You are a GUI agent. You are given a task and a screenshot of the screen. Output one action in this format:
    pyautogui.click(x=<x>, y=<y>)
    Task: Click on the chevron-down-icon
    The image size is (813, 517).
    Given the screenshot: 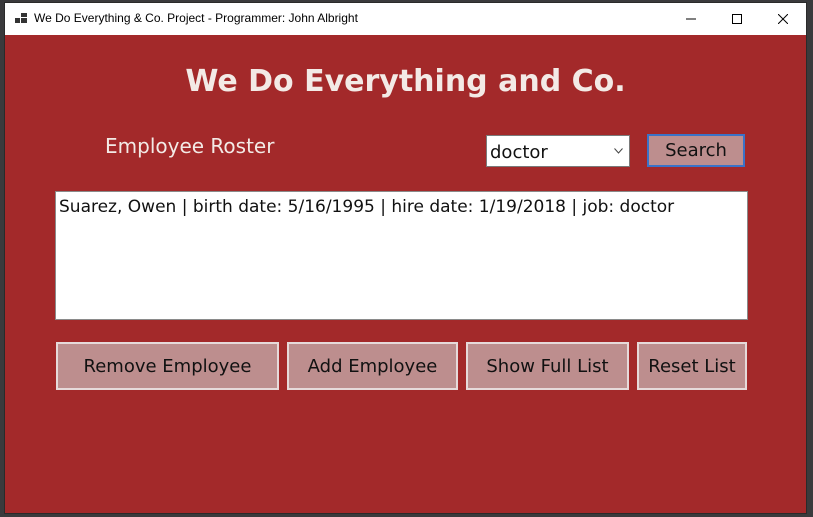 What is the action you would take?
    pyautogui.click(x=618, y=151)
    